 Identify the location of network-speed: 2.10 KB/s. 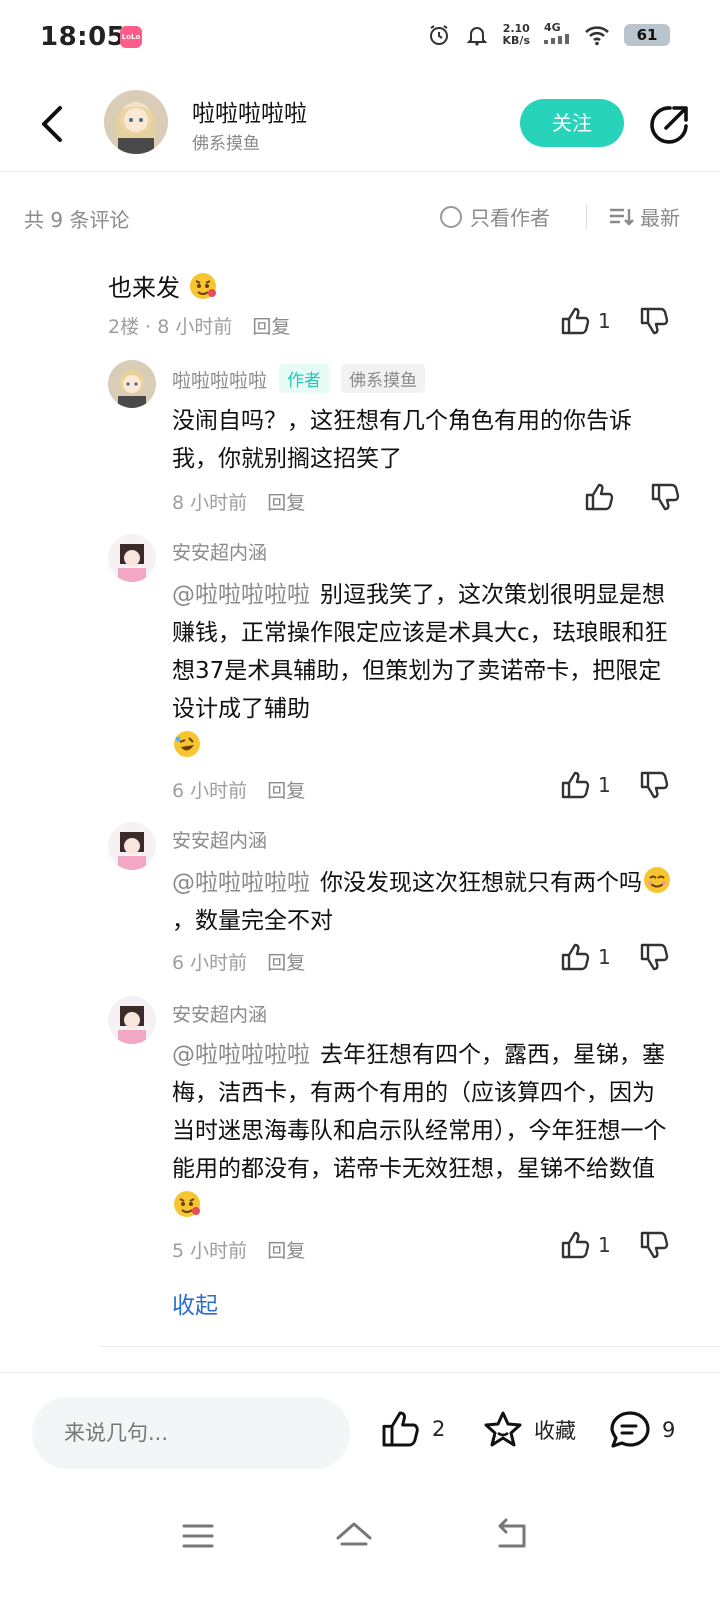
(516, 34).